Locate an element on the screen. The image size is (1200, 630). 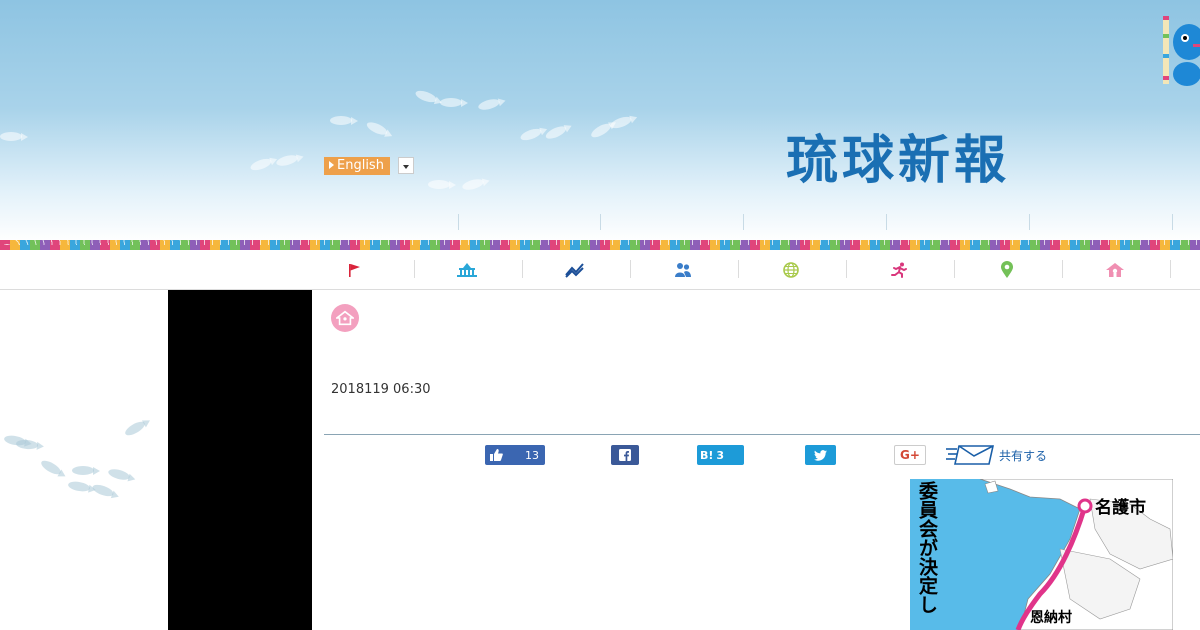
runner-icon is located at coordinates (899, 270).